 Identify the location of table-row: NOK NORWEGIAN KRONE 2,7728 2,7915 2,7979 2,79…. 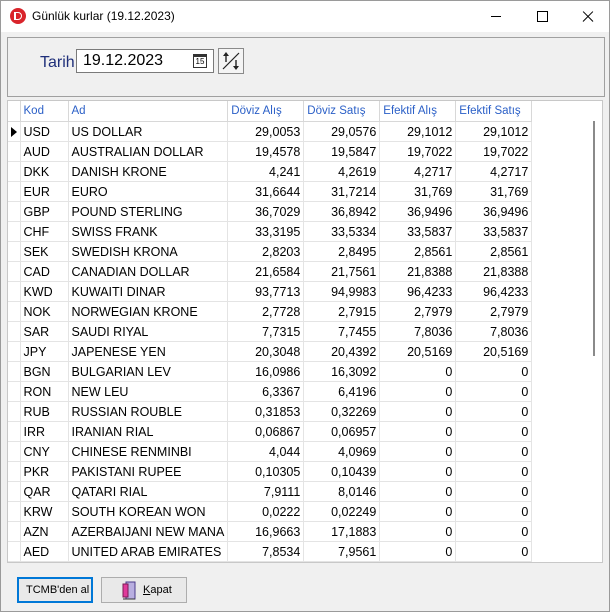
(270, 311).